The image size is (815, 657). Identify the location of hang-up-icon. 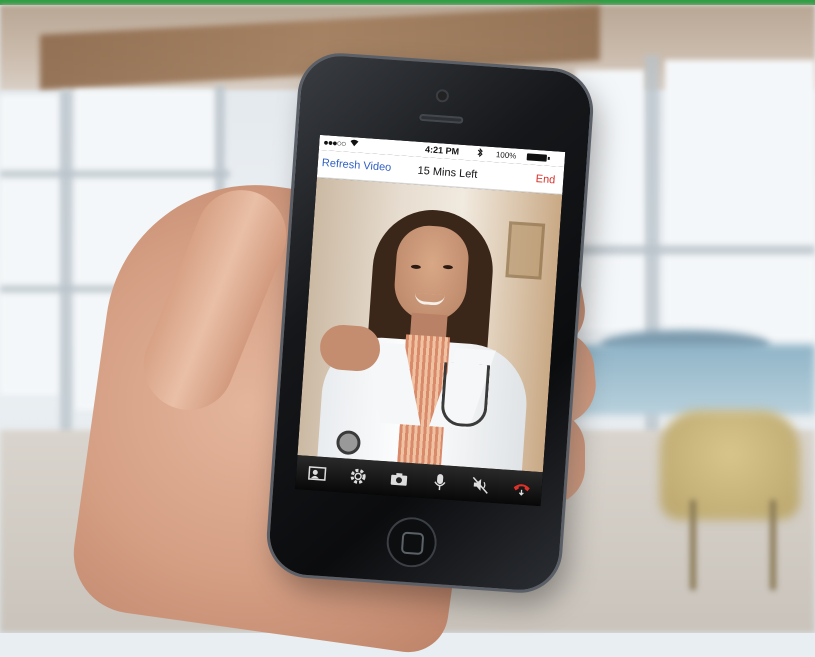
(521, 488).